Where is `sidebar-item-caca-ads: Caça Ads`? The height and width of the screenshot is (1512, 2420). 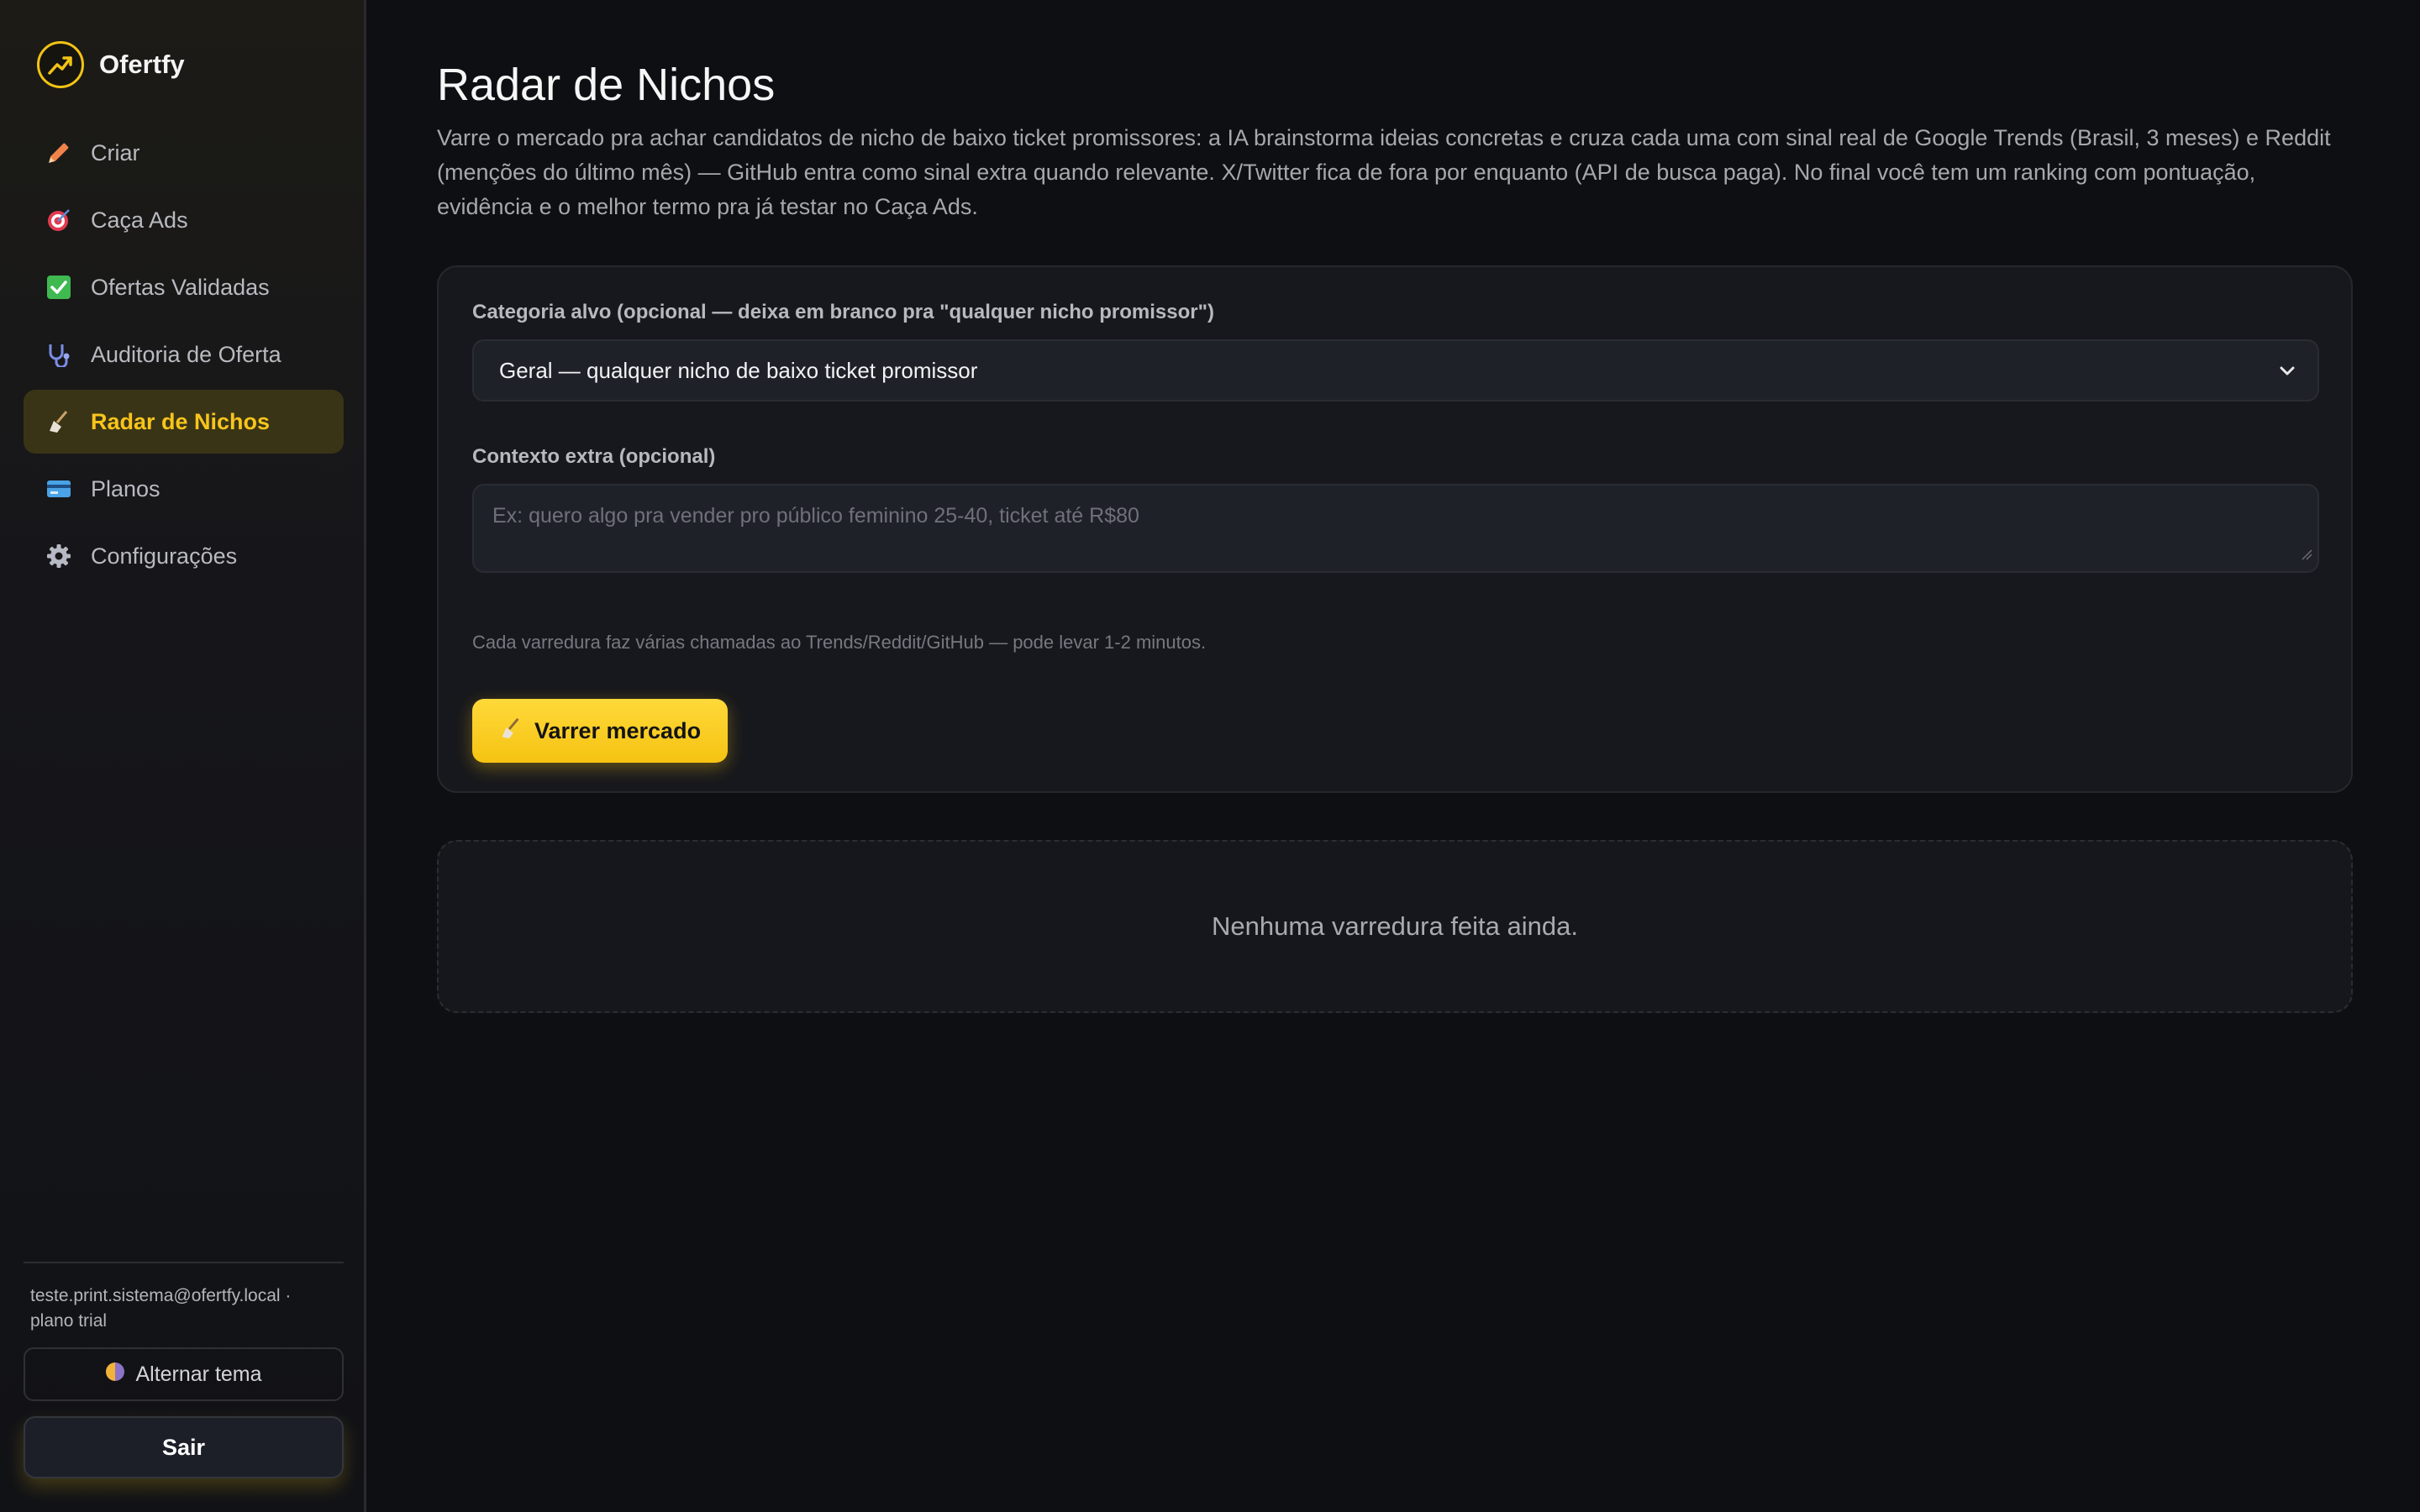 sidebar-item-caca-ads: Caça Ads is located at coordinates (184, 220).